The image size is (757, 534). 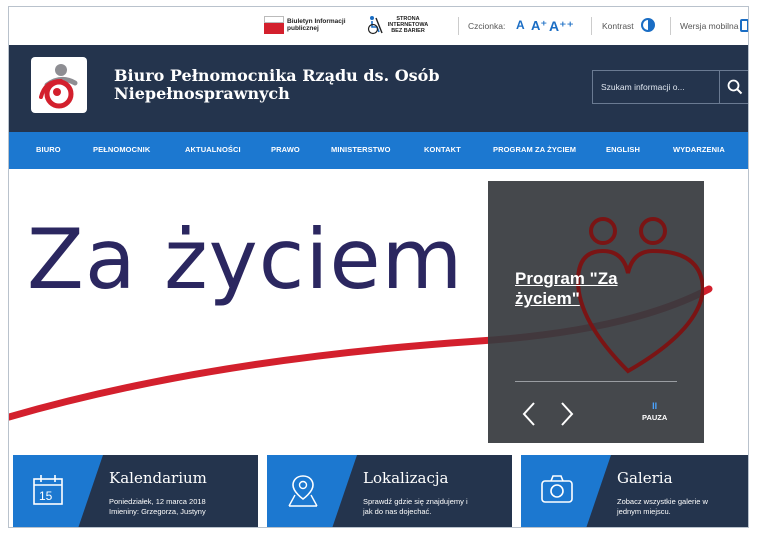 I want to click on nav-item-biuro: BIURO, so click(x=48, y=149).